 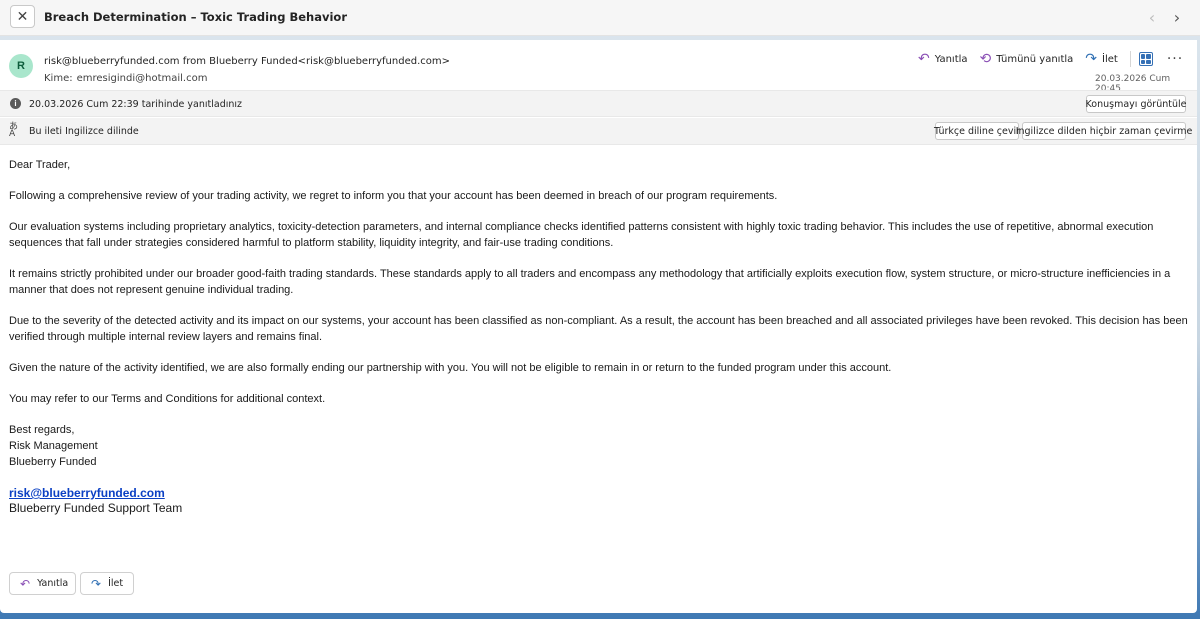 I want to click on chevron-left-icon: ‹, so click(x=1152, y=17).